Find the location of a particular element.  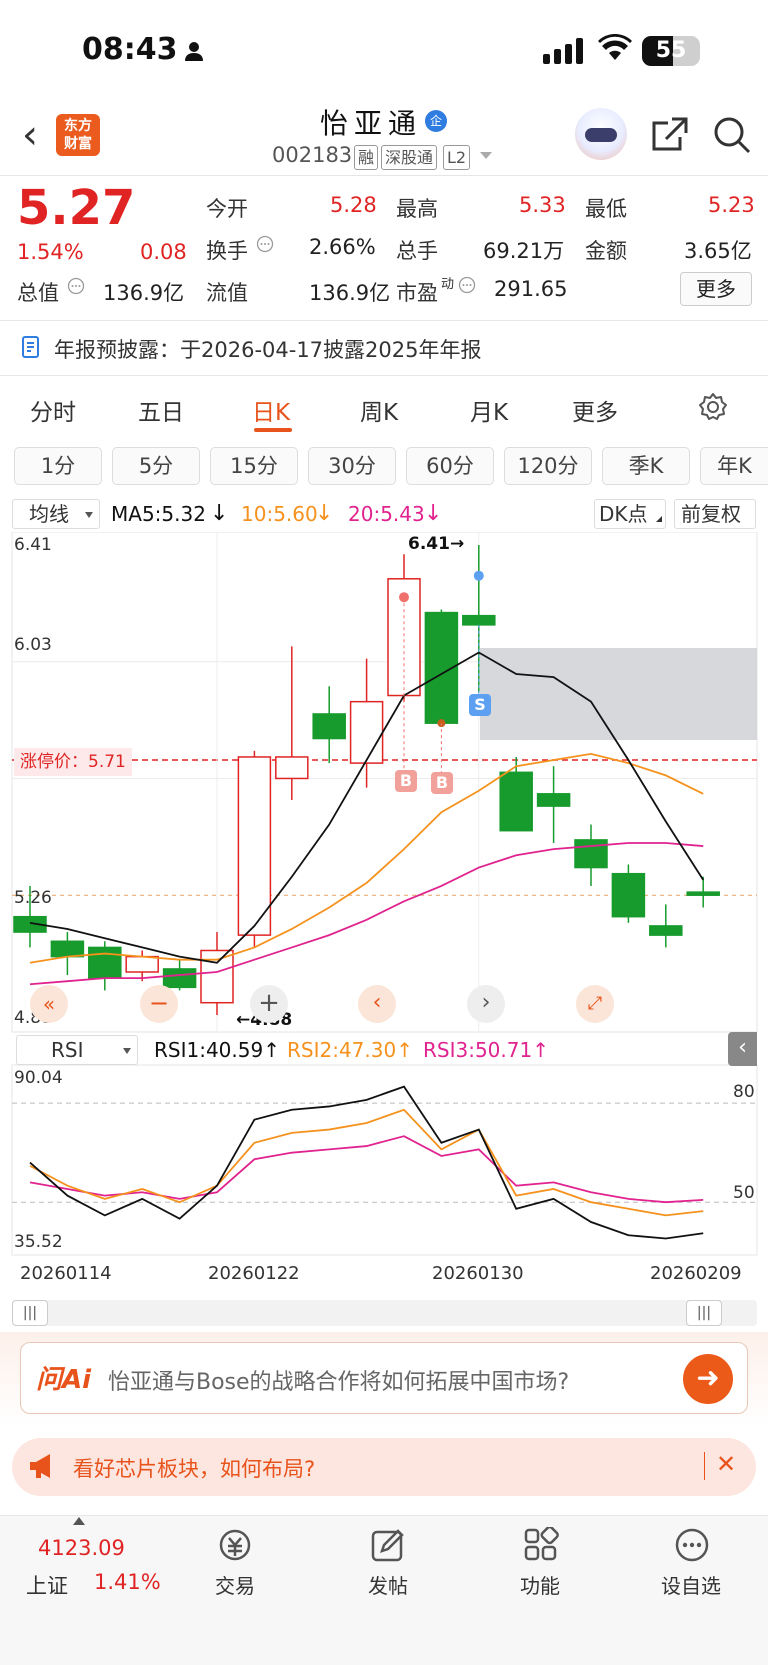

range-handle-right: ||| is located at coordinates (704, 1313).